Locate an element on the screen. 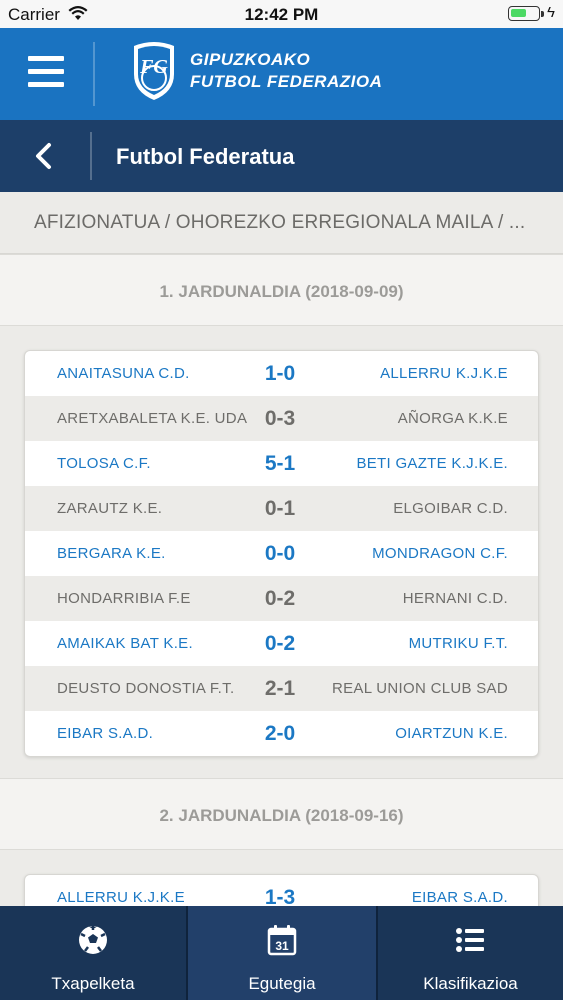 The image size is (563, 1000). menu-button is located at coordinates (46, 72).